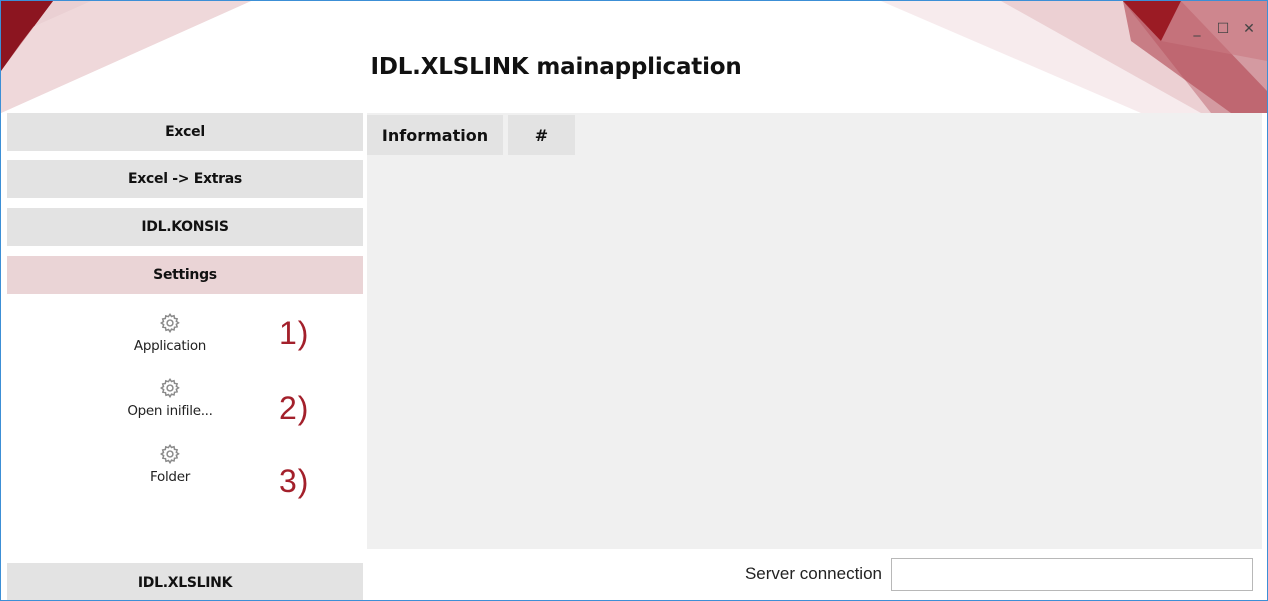 This screenshot has width=1268, height=601. Describe the element at coordinates (170, 346) in the screenshot. I see `settings-item-label: Application` at that location.